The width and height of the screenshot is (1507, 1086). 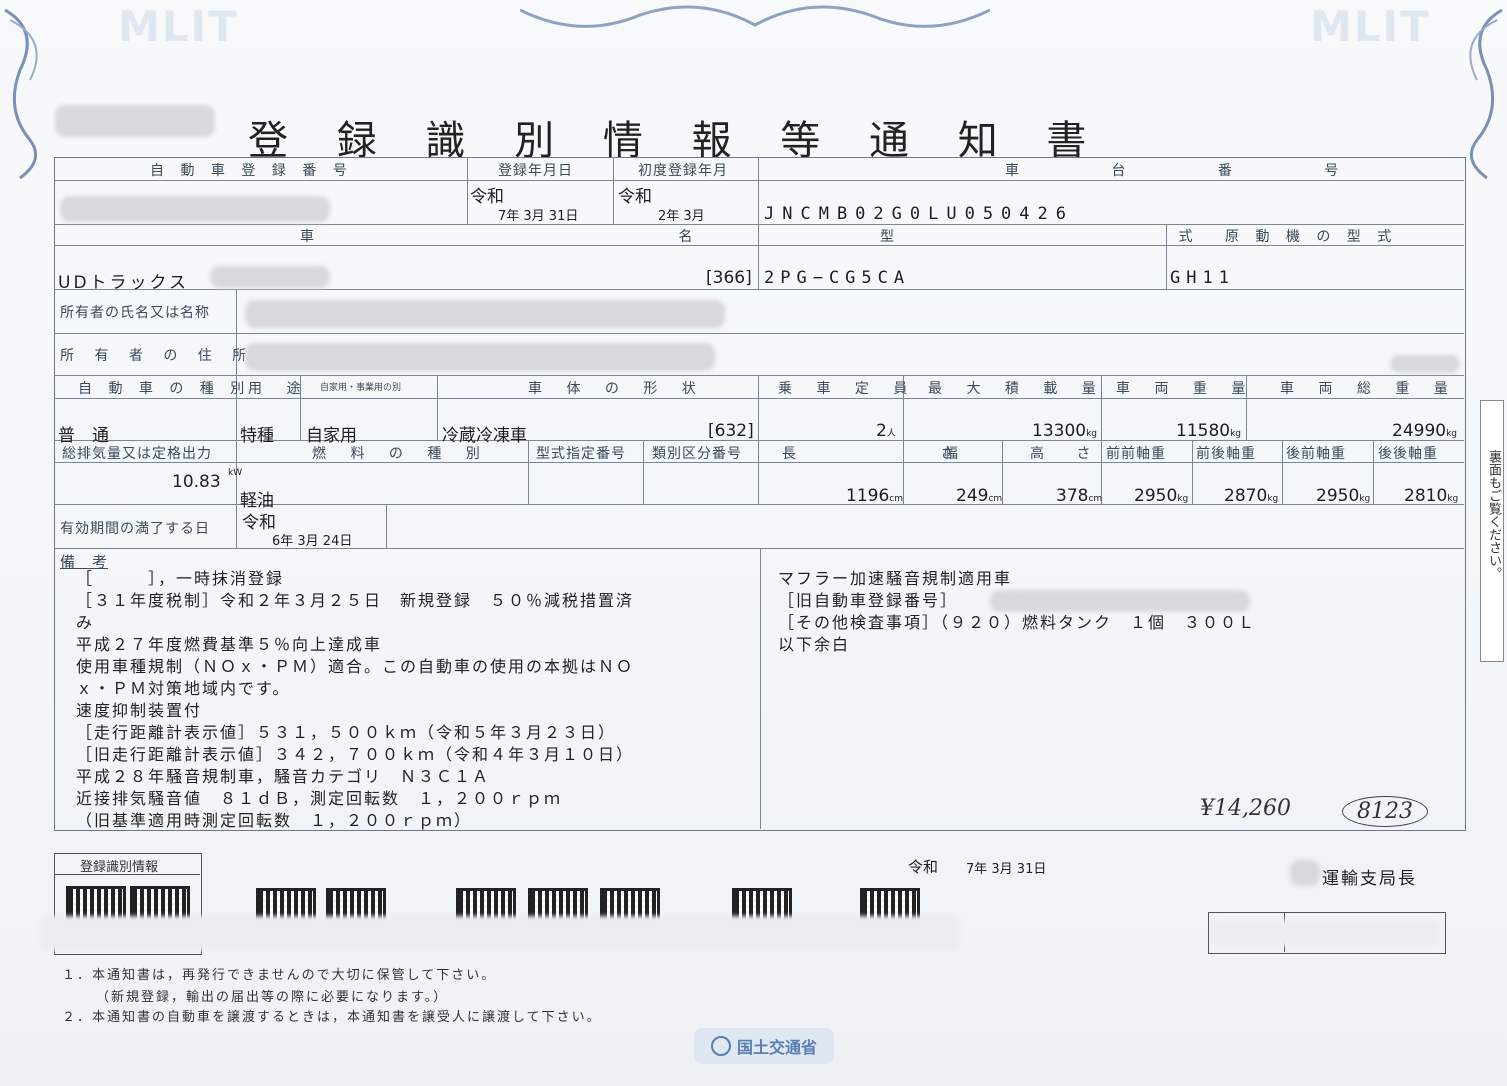 What do you see at coordinates (1065, 431) in the screenshot?
I see `max-load: 13300kg` at bounding box center [1065, 431].